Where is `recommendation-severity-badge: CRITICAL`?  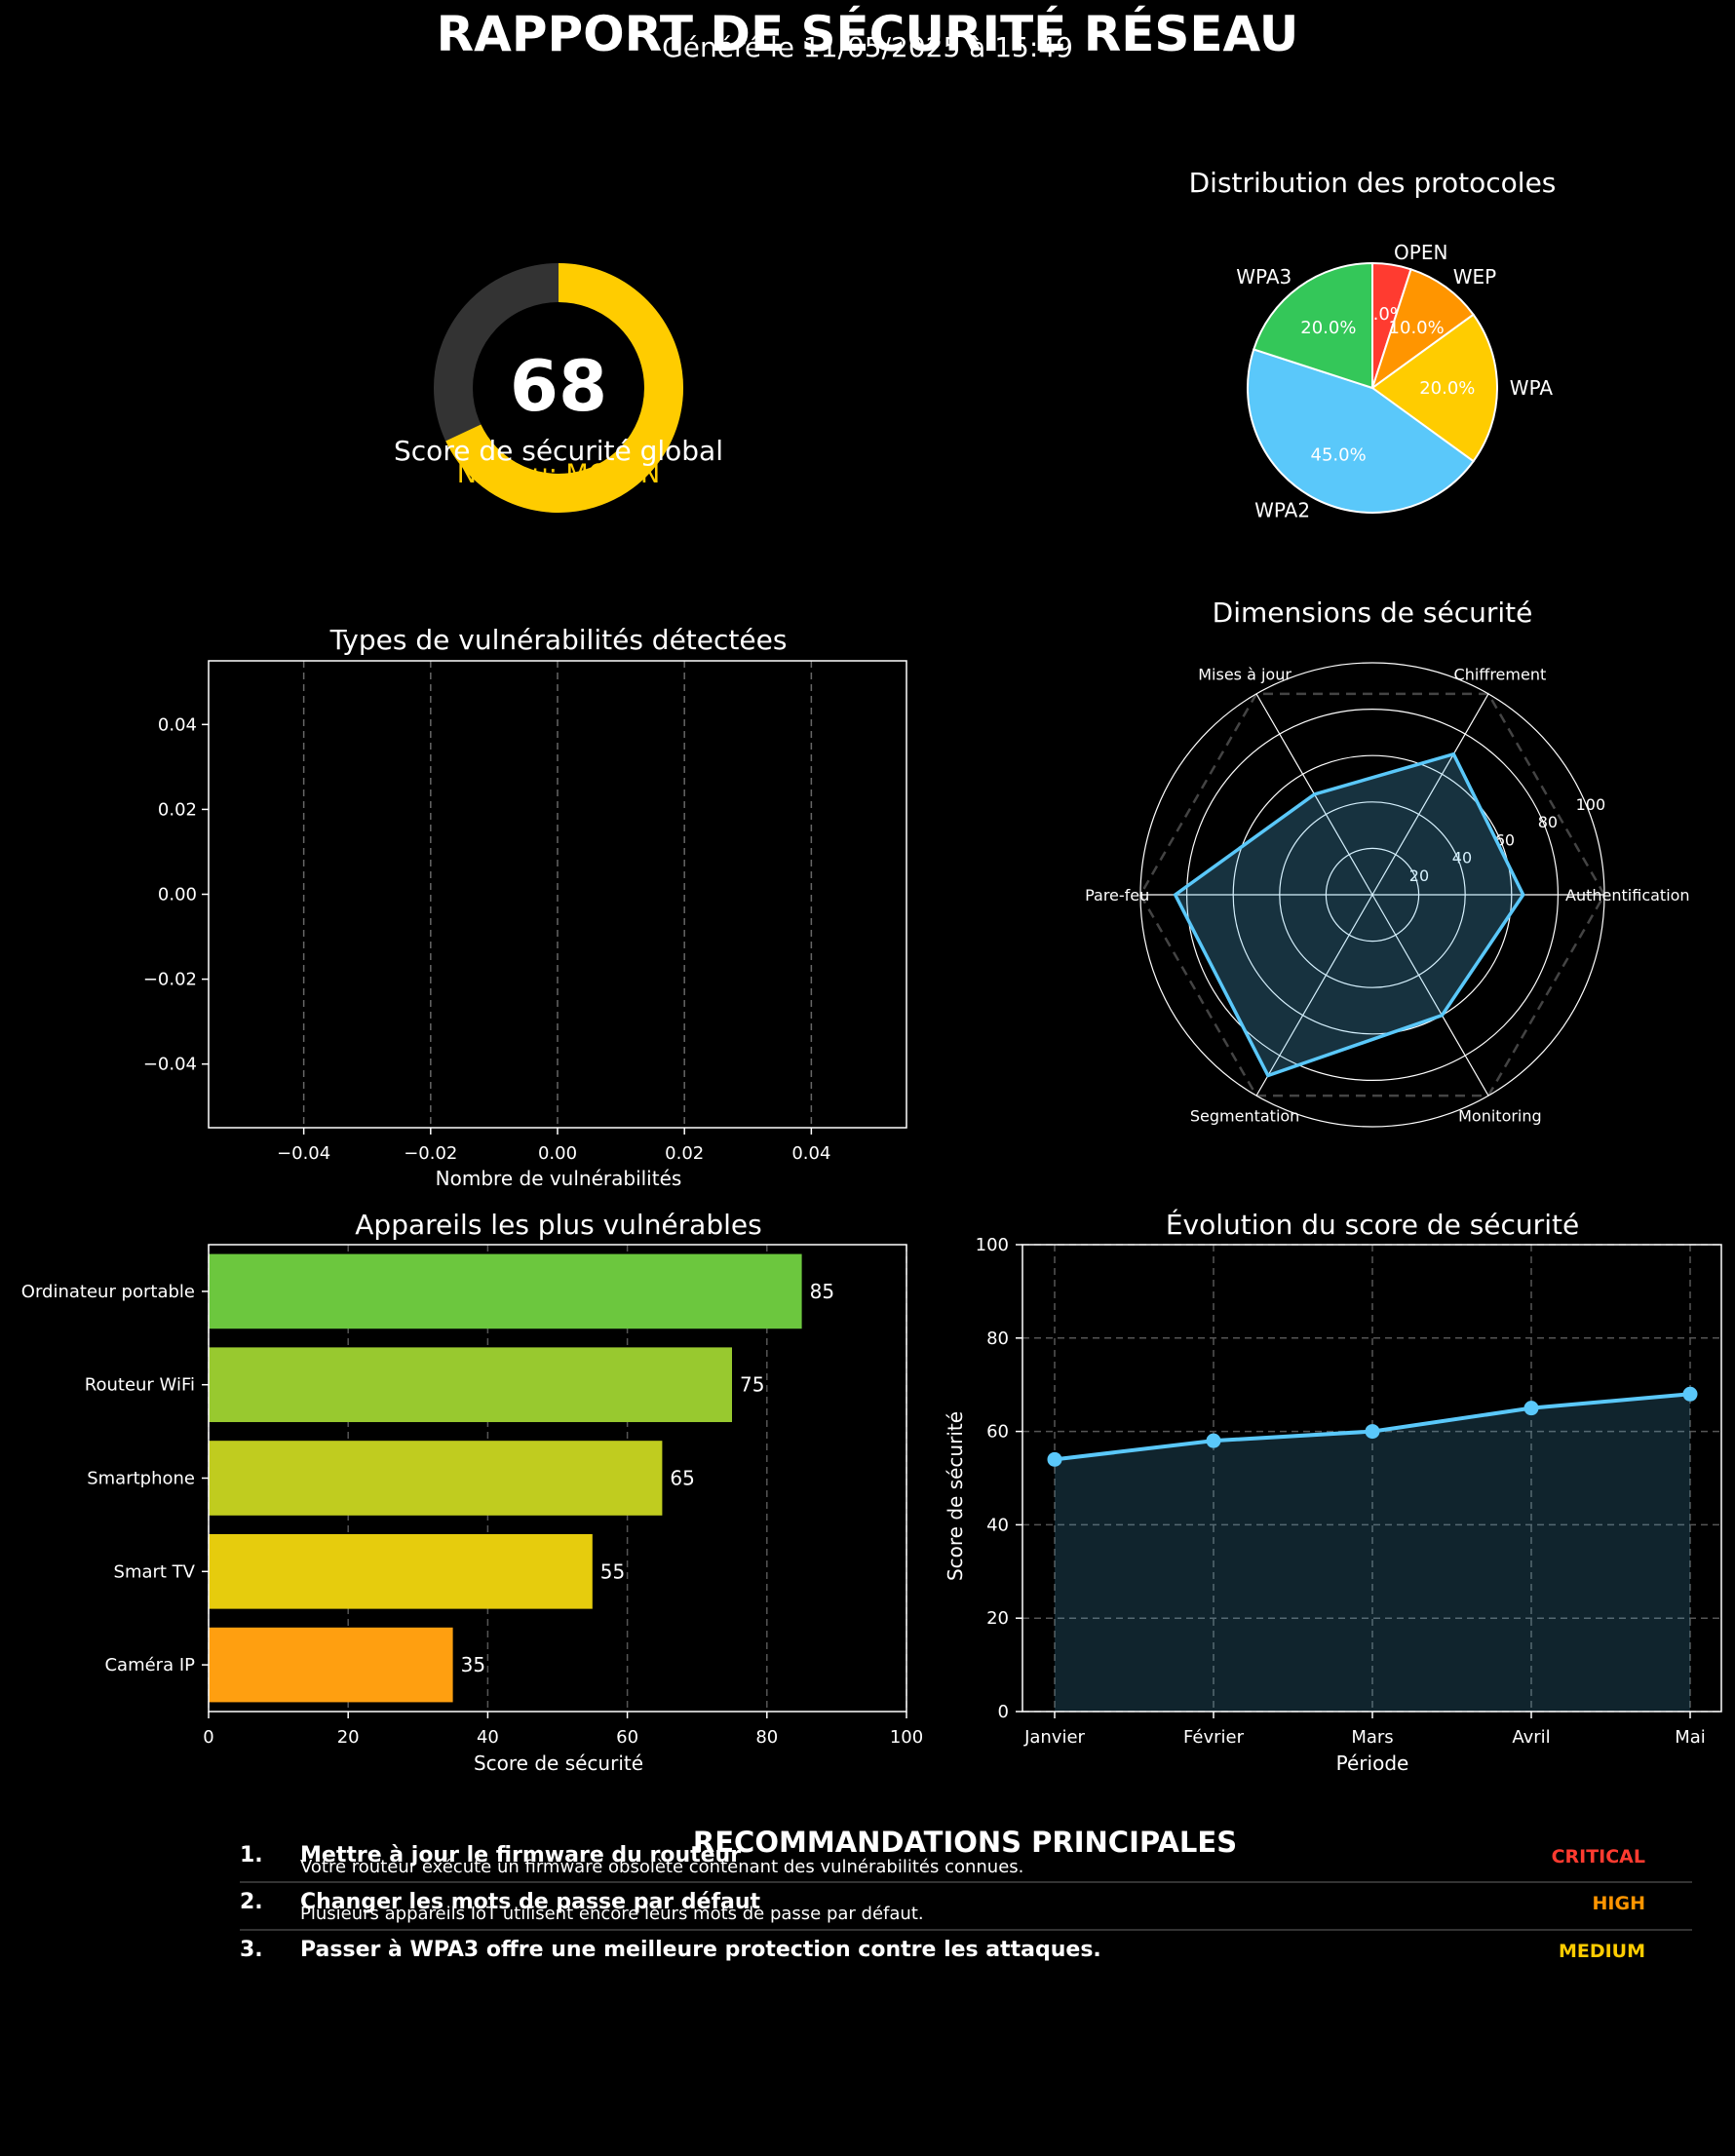
recommendation-severity-badge: CRITICAL is located at coordinates (1598, 1856).